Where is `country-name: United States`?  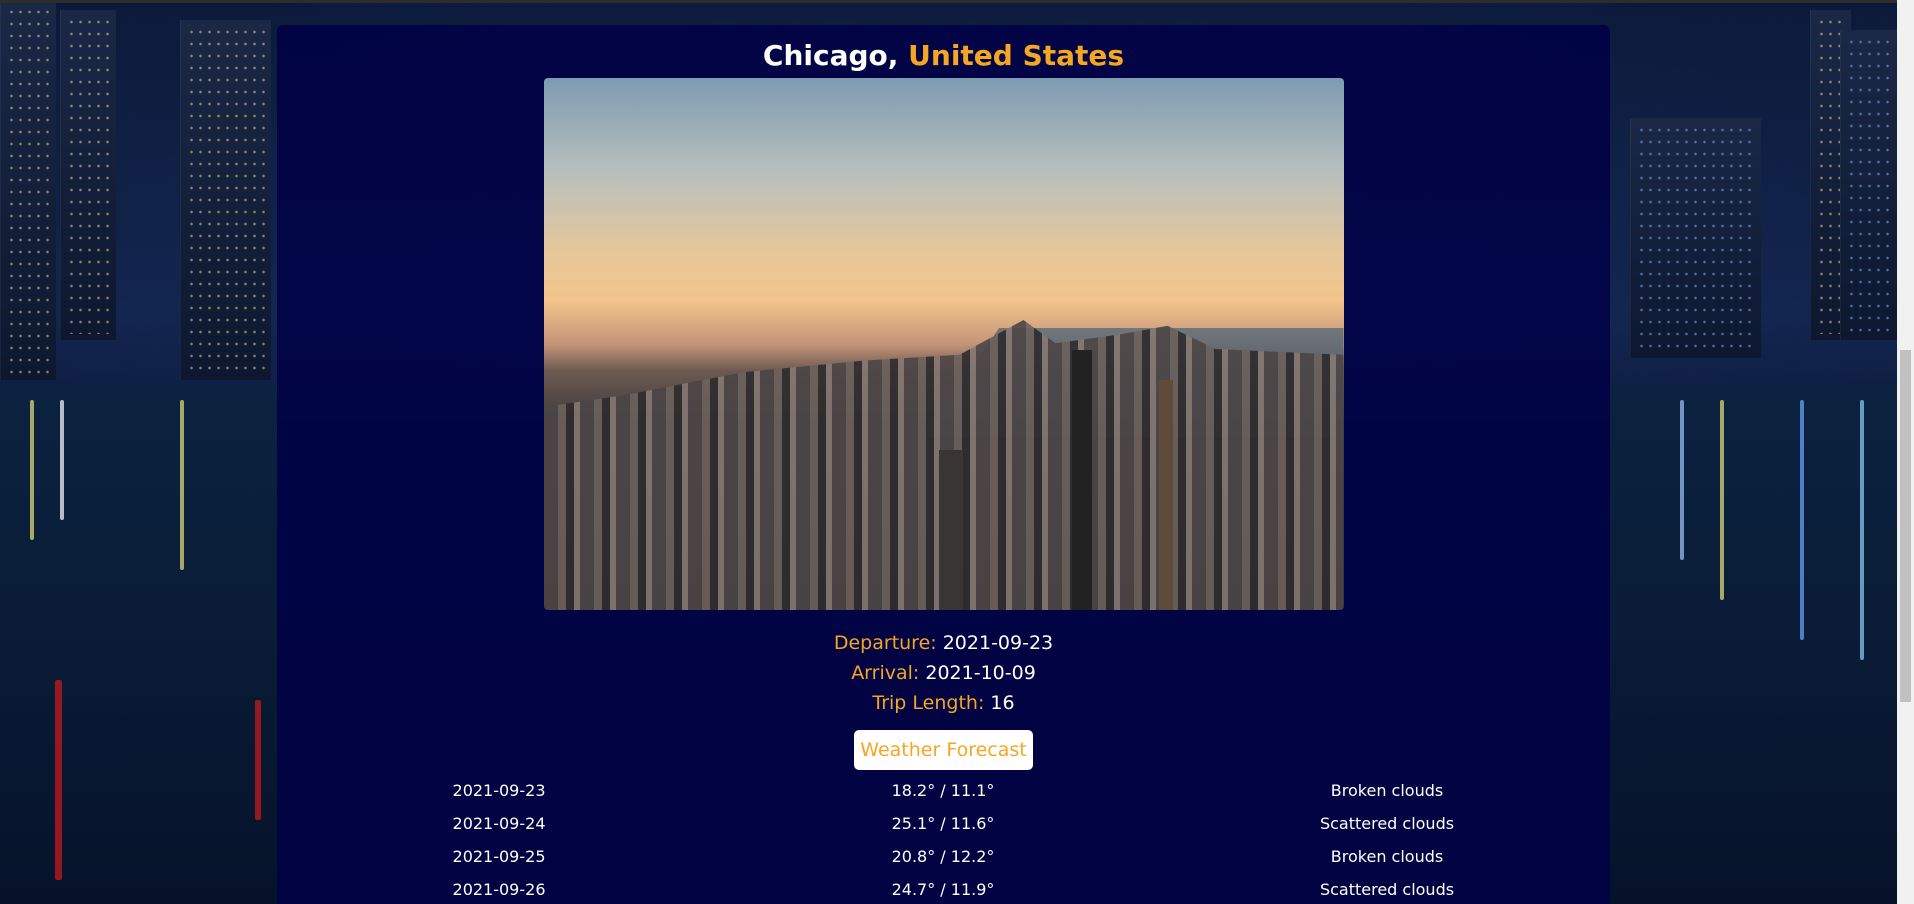
country-name: United States is located at coordinates (1016, 55).